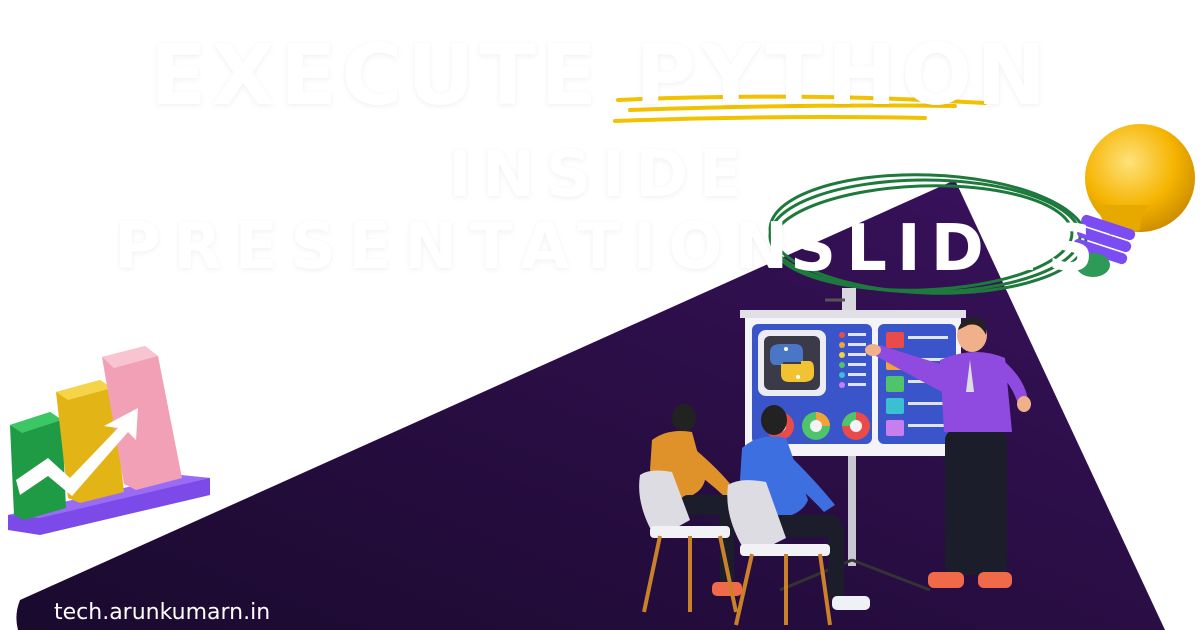 This screenshot has height=630, width=1200. I want to click on bar-chart-icon, so click(109, 440).